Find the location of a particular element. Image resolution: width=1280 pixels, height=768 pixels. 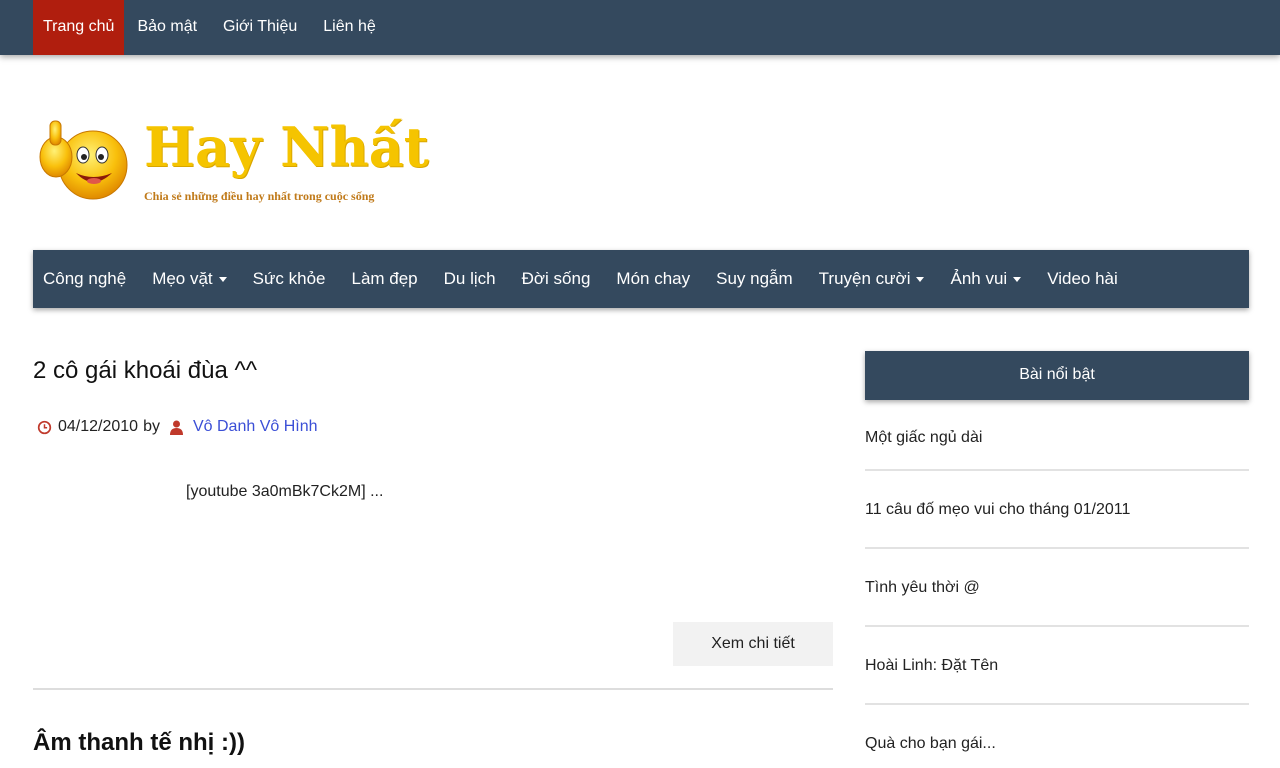

top-navbar: Trang chủ Bảo mật Giới Thiệu Liên hệ is located at coordinates (640, 27).